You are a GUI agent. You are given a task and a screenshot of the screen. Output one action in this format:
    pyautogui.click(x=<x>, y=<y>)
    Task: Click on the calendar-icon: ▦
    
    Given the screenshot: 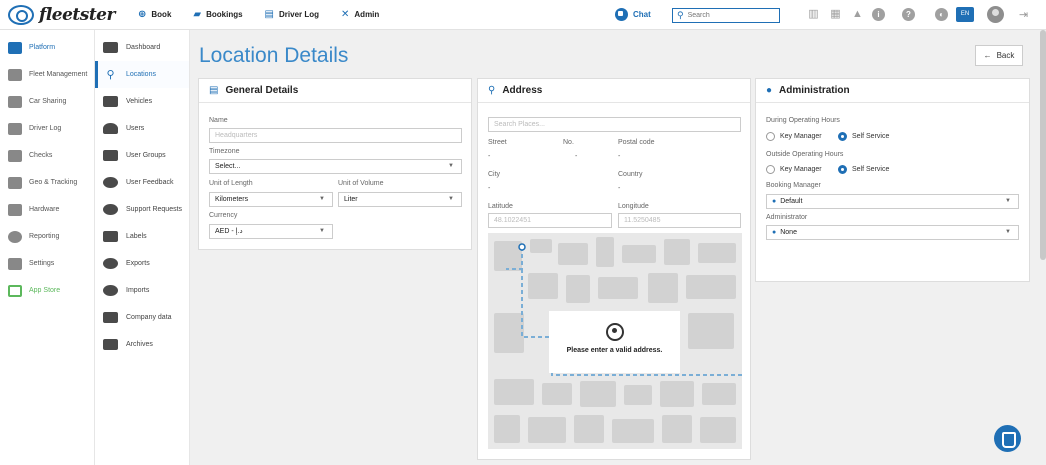 What is the action you would take?
    pyautogui.click(x=835, y=14)
    